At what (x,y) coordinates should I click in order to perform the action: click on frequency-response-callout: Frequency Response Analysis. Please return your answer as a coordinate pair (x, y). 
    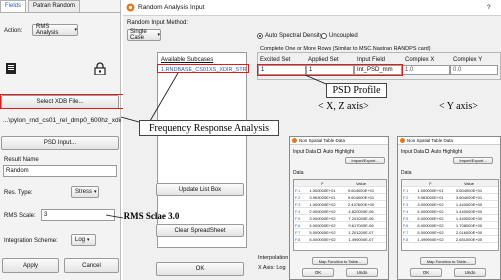
    Looking at the image, I should click on (209, 128).